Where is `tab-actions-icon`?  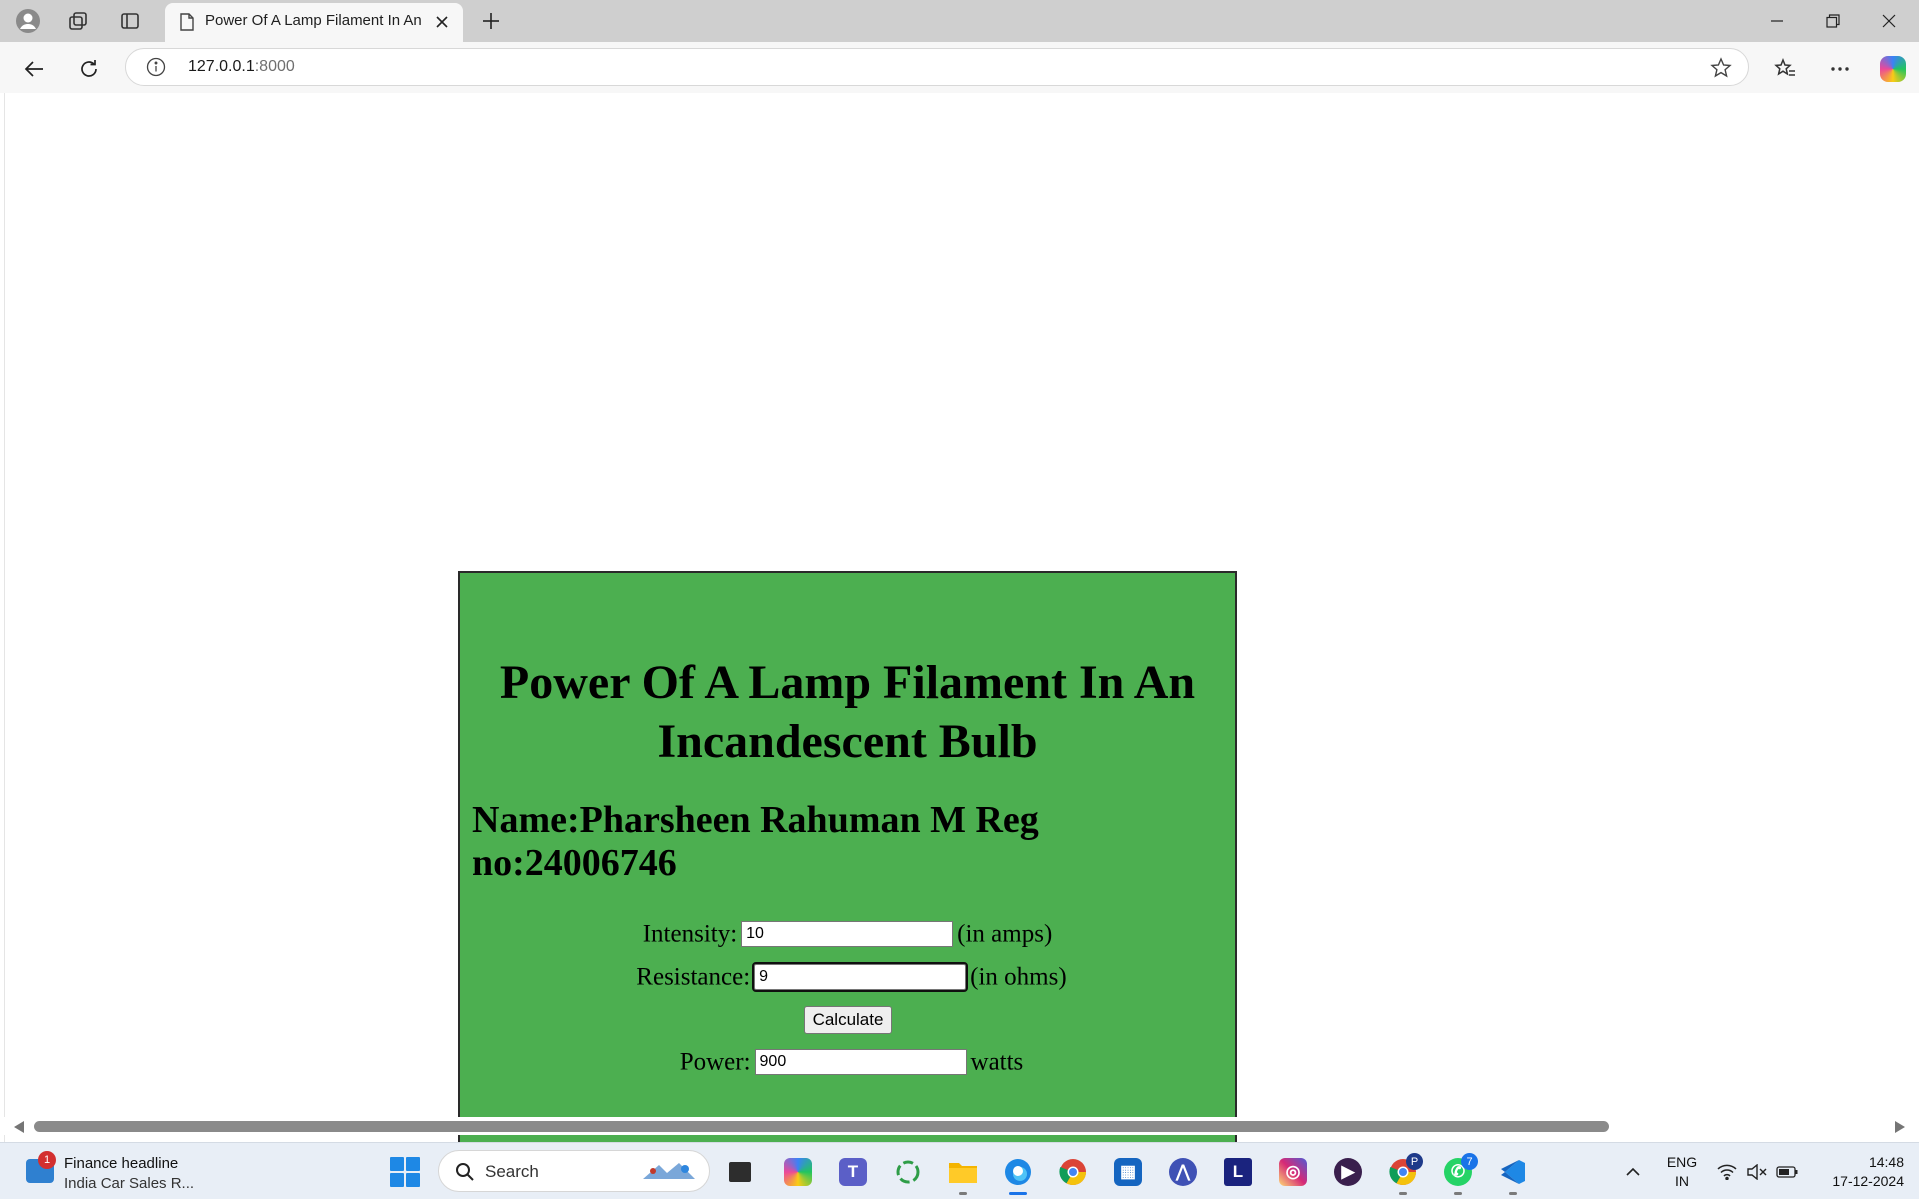 tab-actions-icon is located at coordinates (130, 21).